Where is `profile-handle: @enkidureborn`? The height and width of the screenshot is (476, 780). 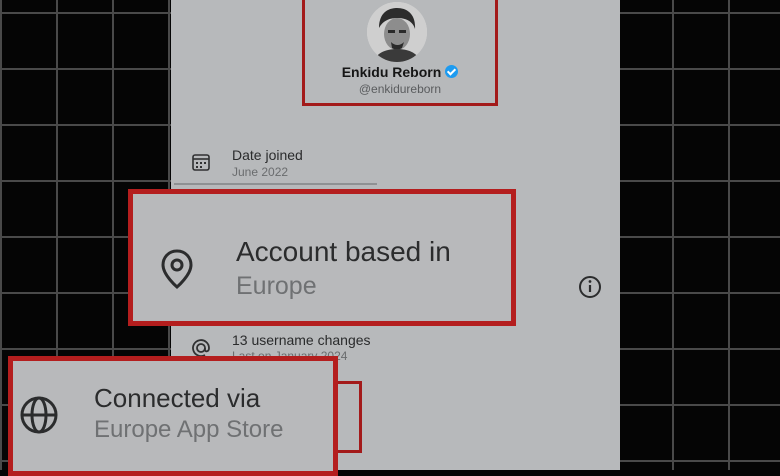
profile-handle: @enkidureborn is located at coordinates (400, 89).